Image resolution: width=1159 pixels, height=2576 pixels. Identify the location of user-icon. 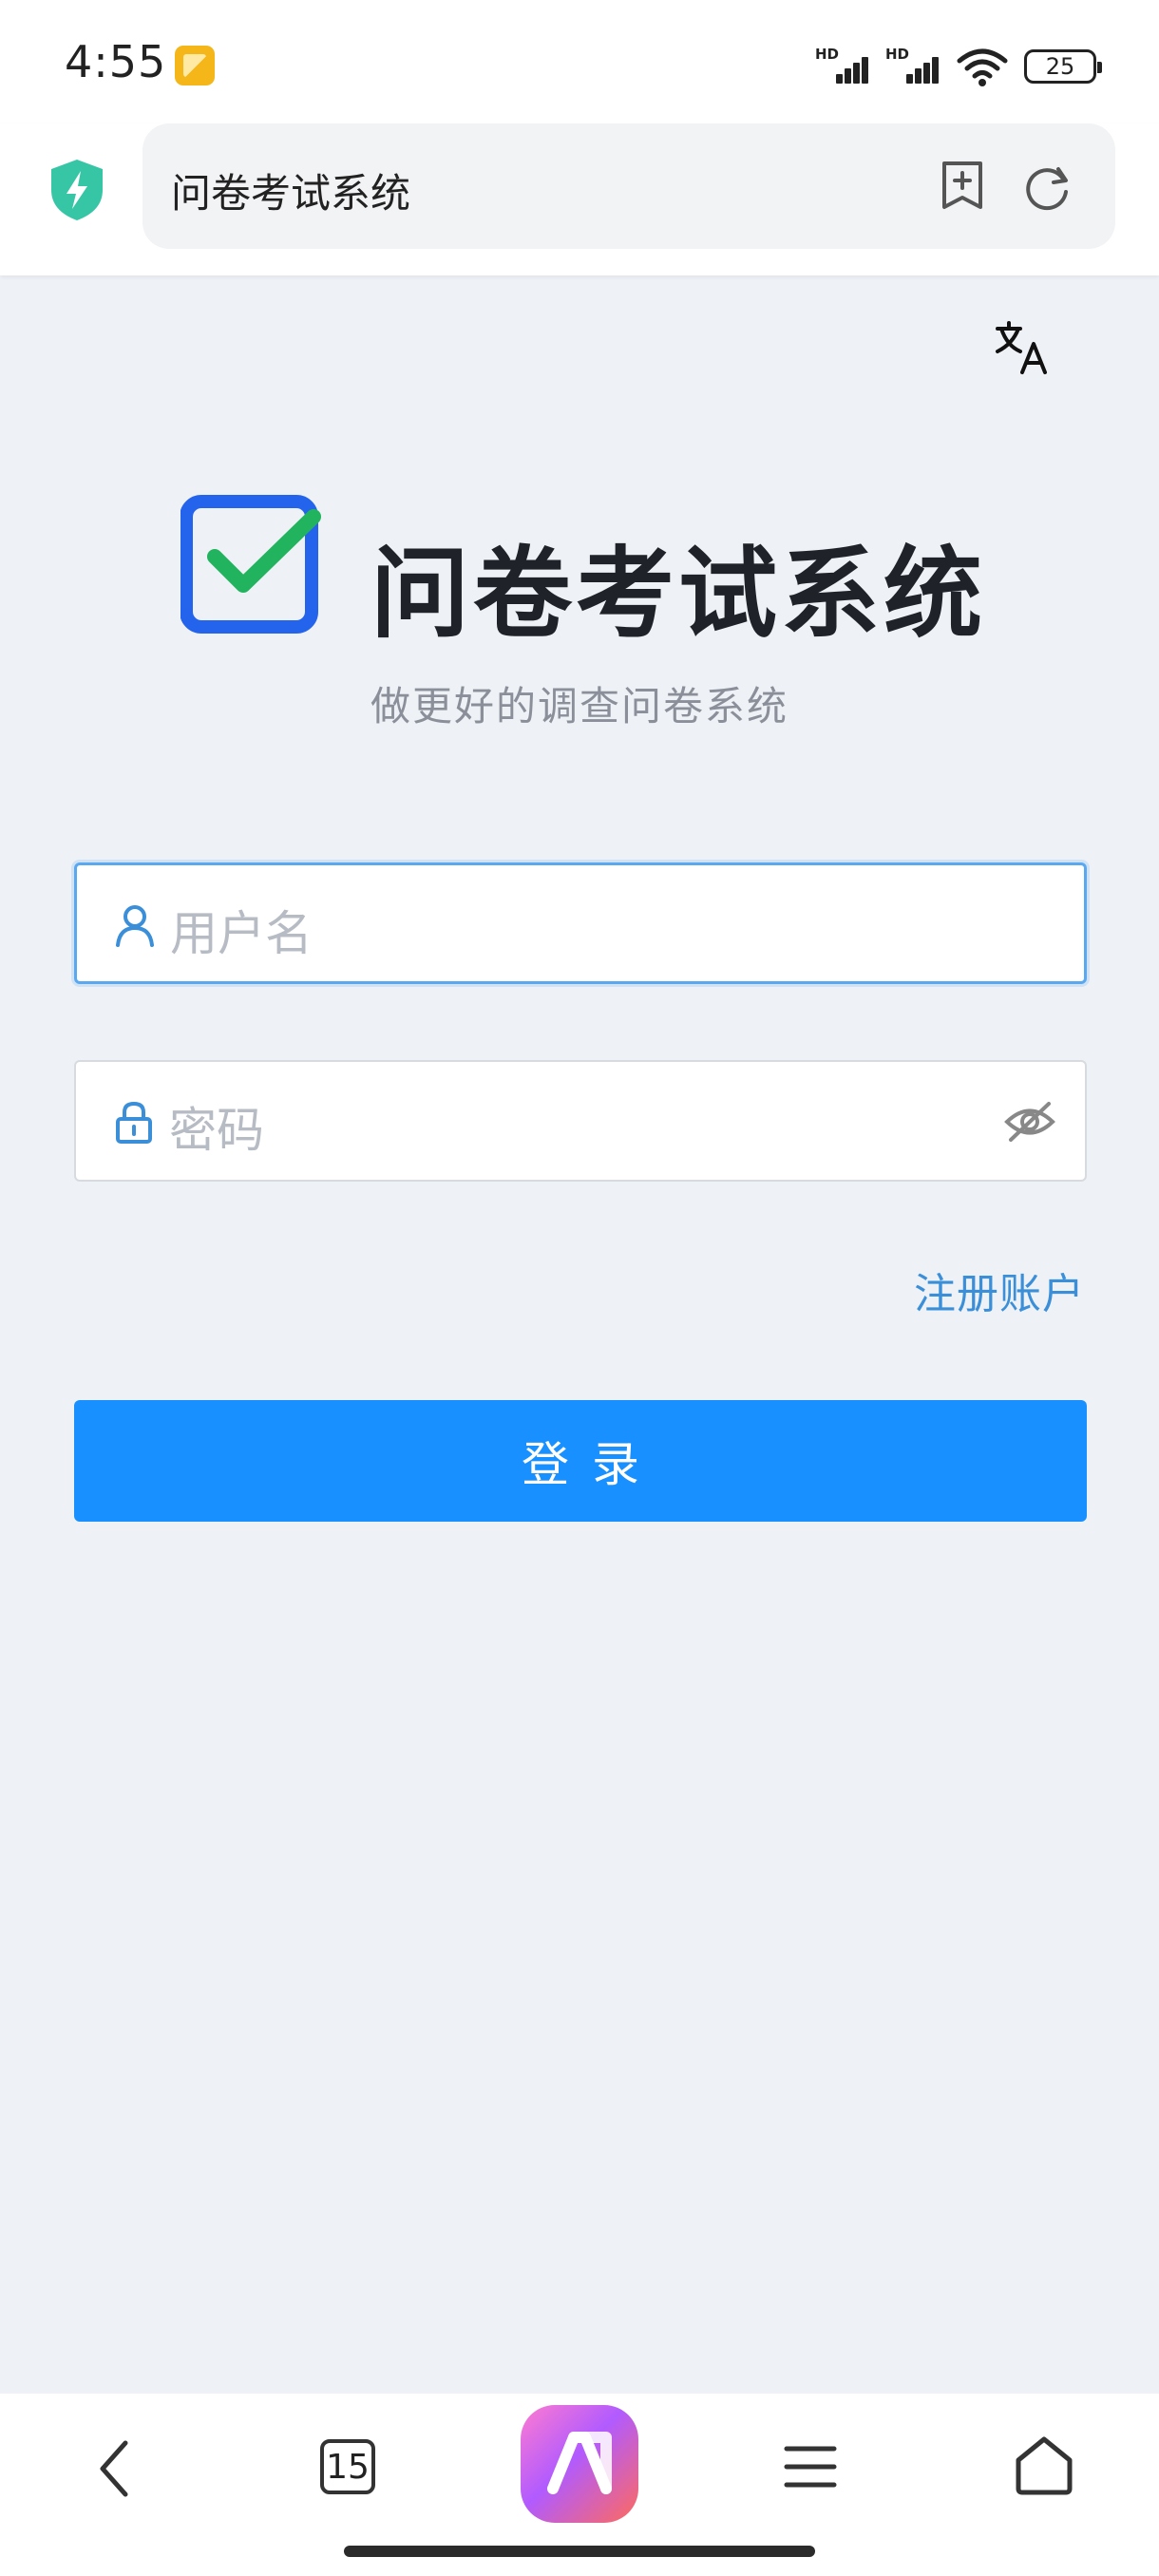
(135, 926).